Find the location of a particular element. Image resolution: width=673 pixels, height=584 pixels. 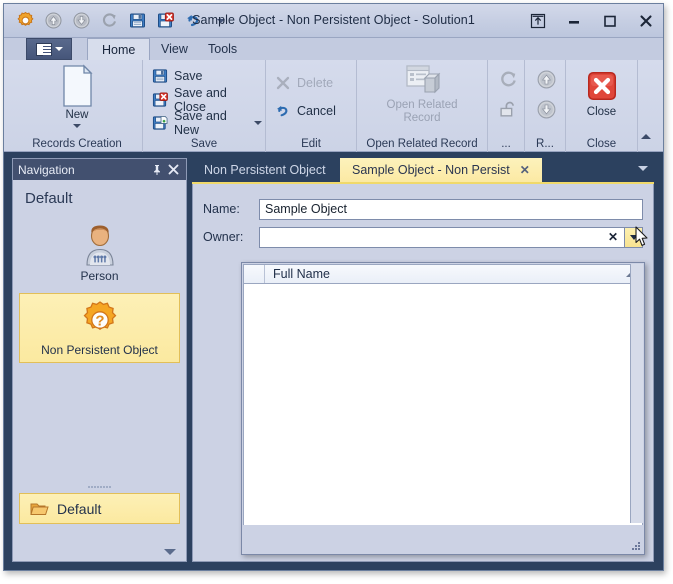

refresh-icon is located at coordinates (508, 79).